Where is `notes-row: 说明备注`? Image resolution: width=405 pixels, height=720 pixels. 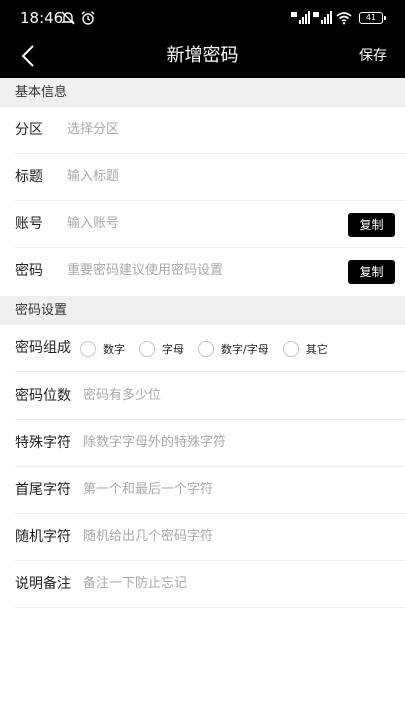 notes-row: 说明备注 is located at coordinates (202, 584).